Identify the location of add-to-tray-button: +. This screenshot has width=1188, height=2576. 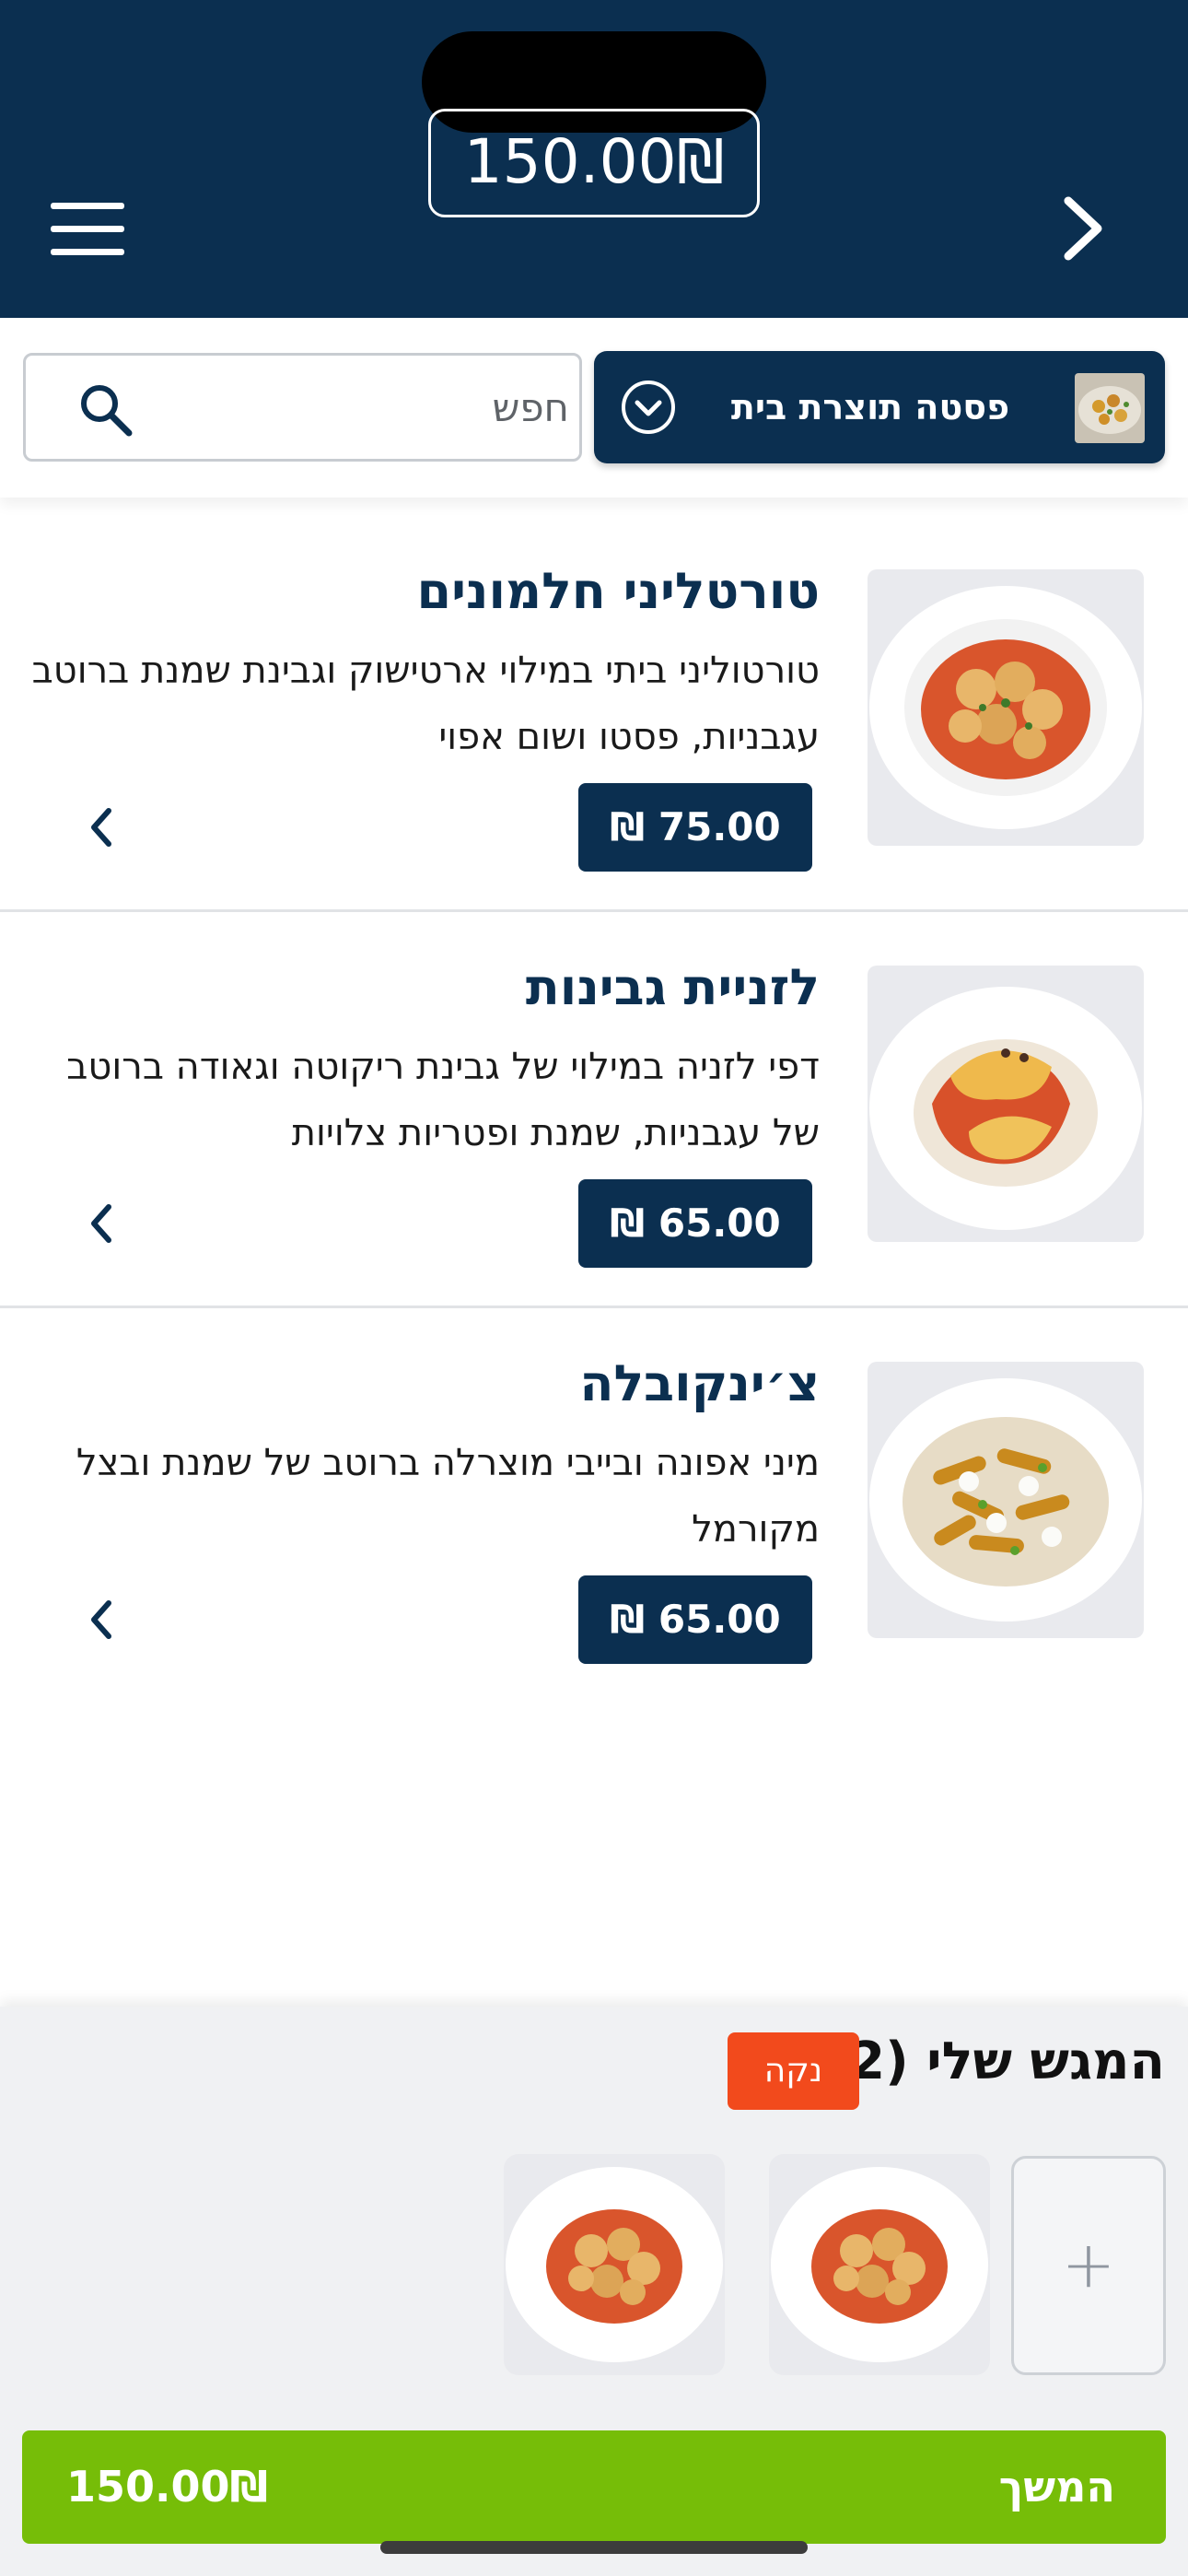
(1088, 2265).